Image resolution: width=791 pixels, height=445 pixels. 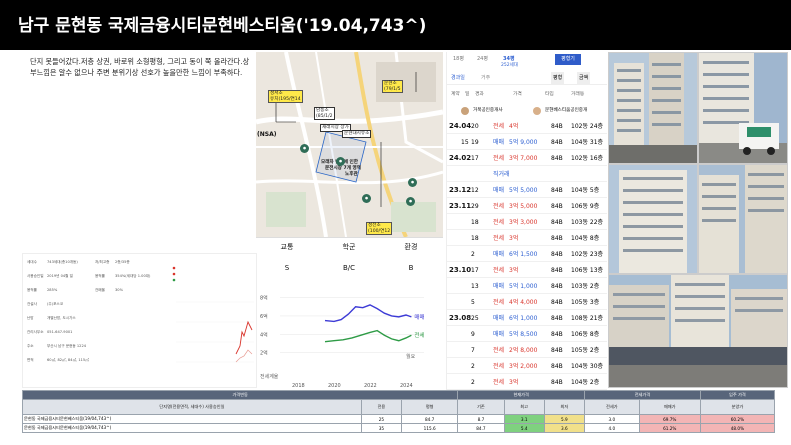 What do you see at coordinates (430, 407) in the screenshot?
I see `summary-subheader-cell: 평형` at bounding box center [430, 407].